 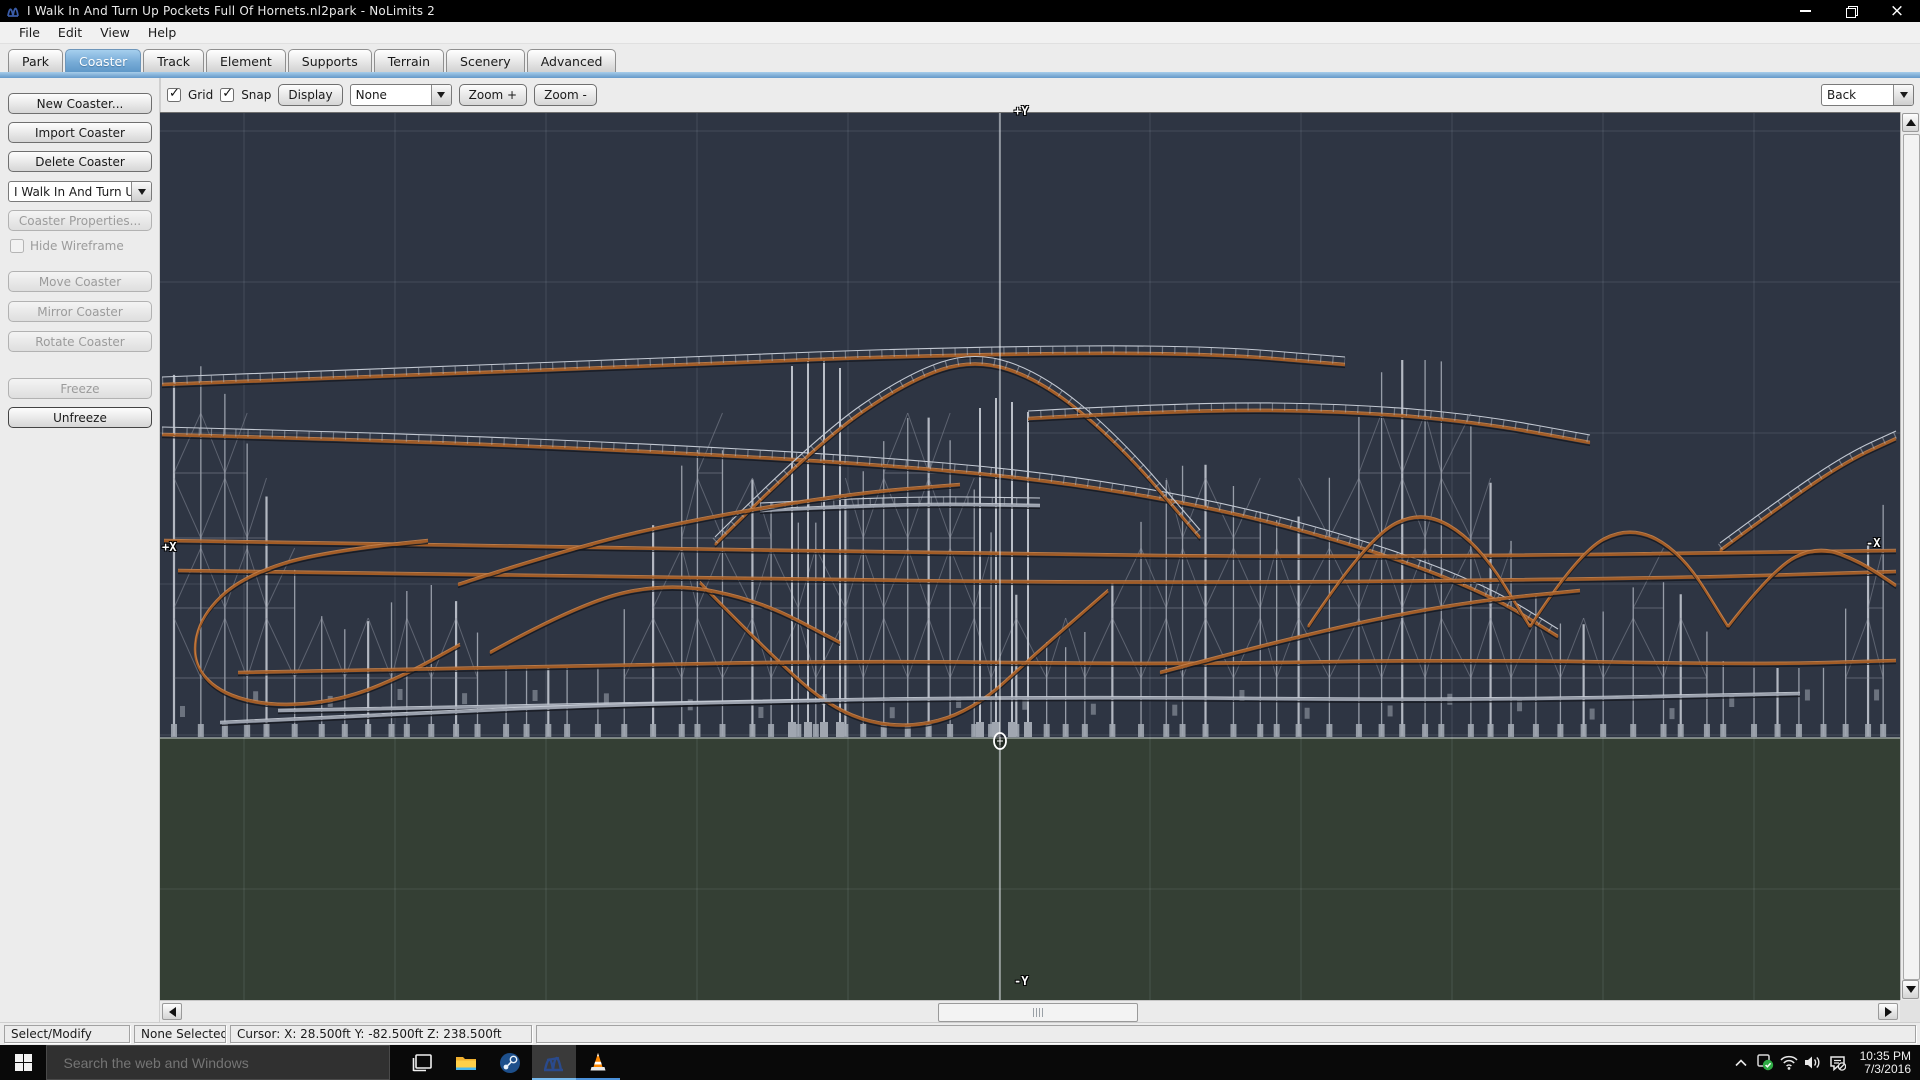 What do you see at coordinates (80, 311) in the screenshot?
I see `mirror-coaster-button: Mirror Coaster` at bounding box center [80, 311].